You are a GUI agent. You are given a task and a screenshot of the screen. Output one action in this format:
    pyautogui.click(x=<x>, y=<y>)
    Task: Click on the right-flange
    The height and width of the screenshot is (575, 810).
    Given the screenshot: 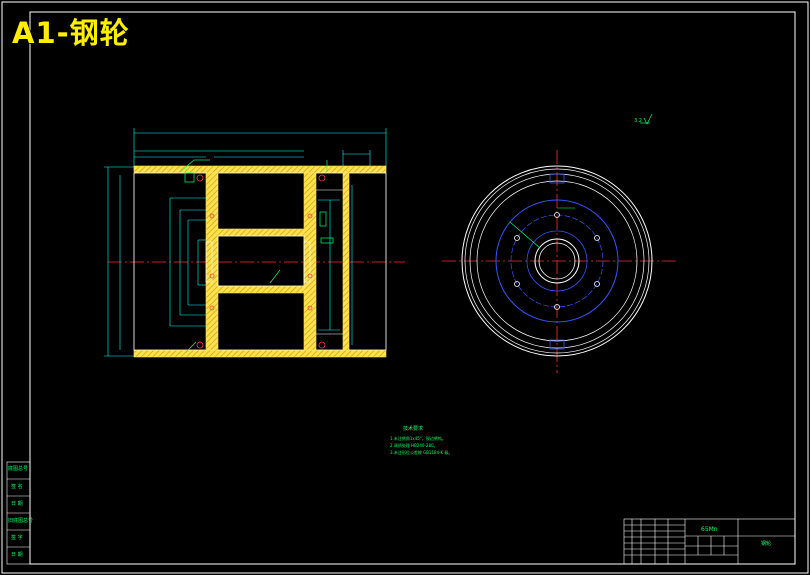 What is the action you would take?
    pyautogui.click(x=346, y=261)
    